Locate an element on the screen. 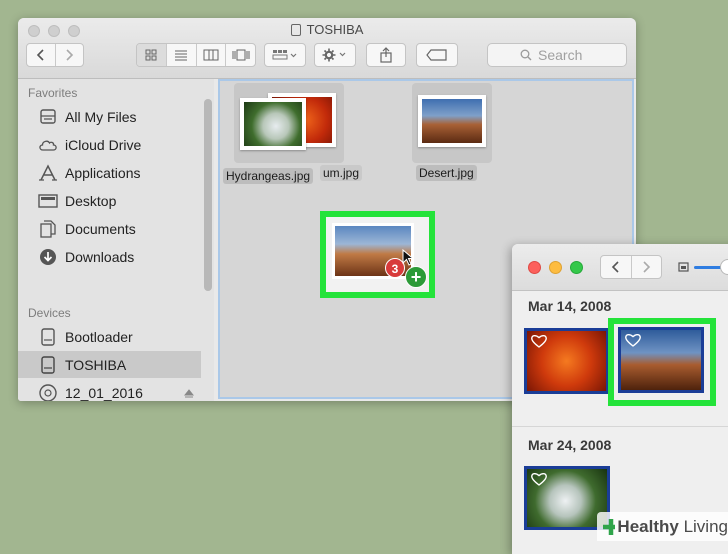 The height and width of the screenshot is (554, 728). add-badge-icon: + is located at coordinates (416, 277).